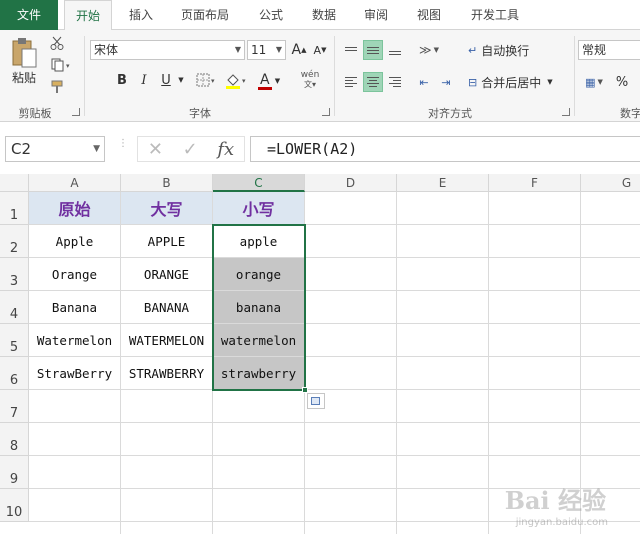 This screenshot has width=640, height=534. Describe the element at coordinates (610, 183) in the screenshot. I see `column-header-g: G` at that location.